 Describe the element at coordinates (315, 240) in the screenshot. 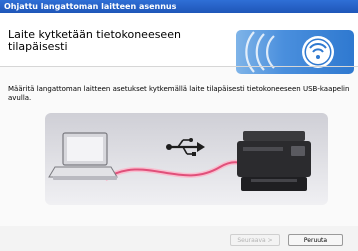

I see `cancel-button: Peruuta` at that location.